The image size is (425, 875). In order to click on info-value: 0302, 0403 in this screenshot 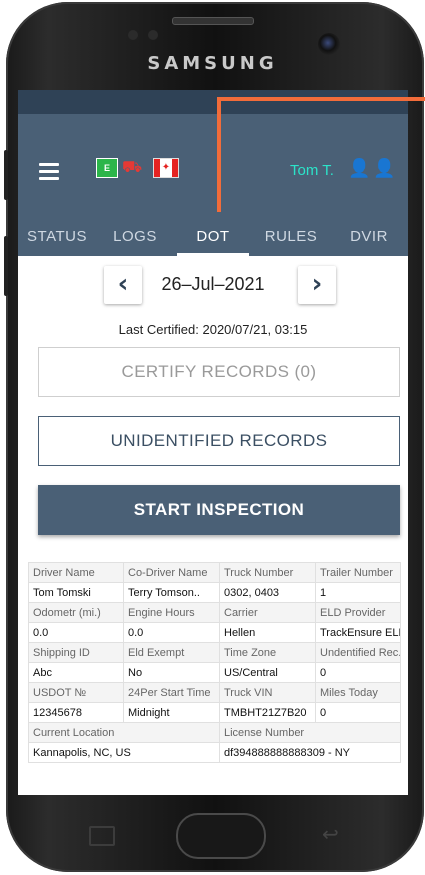, I will do `click(267, 592)`.